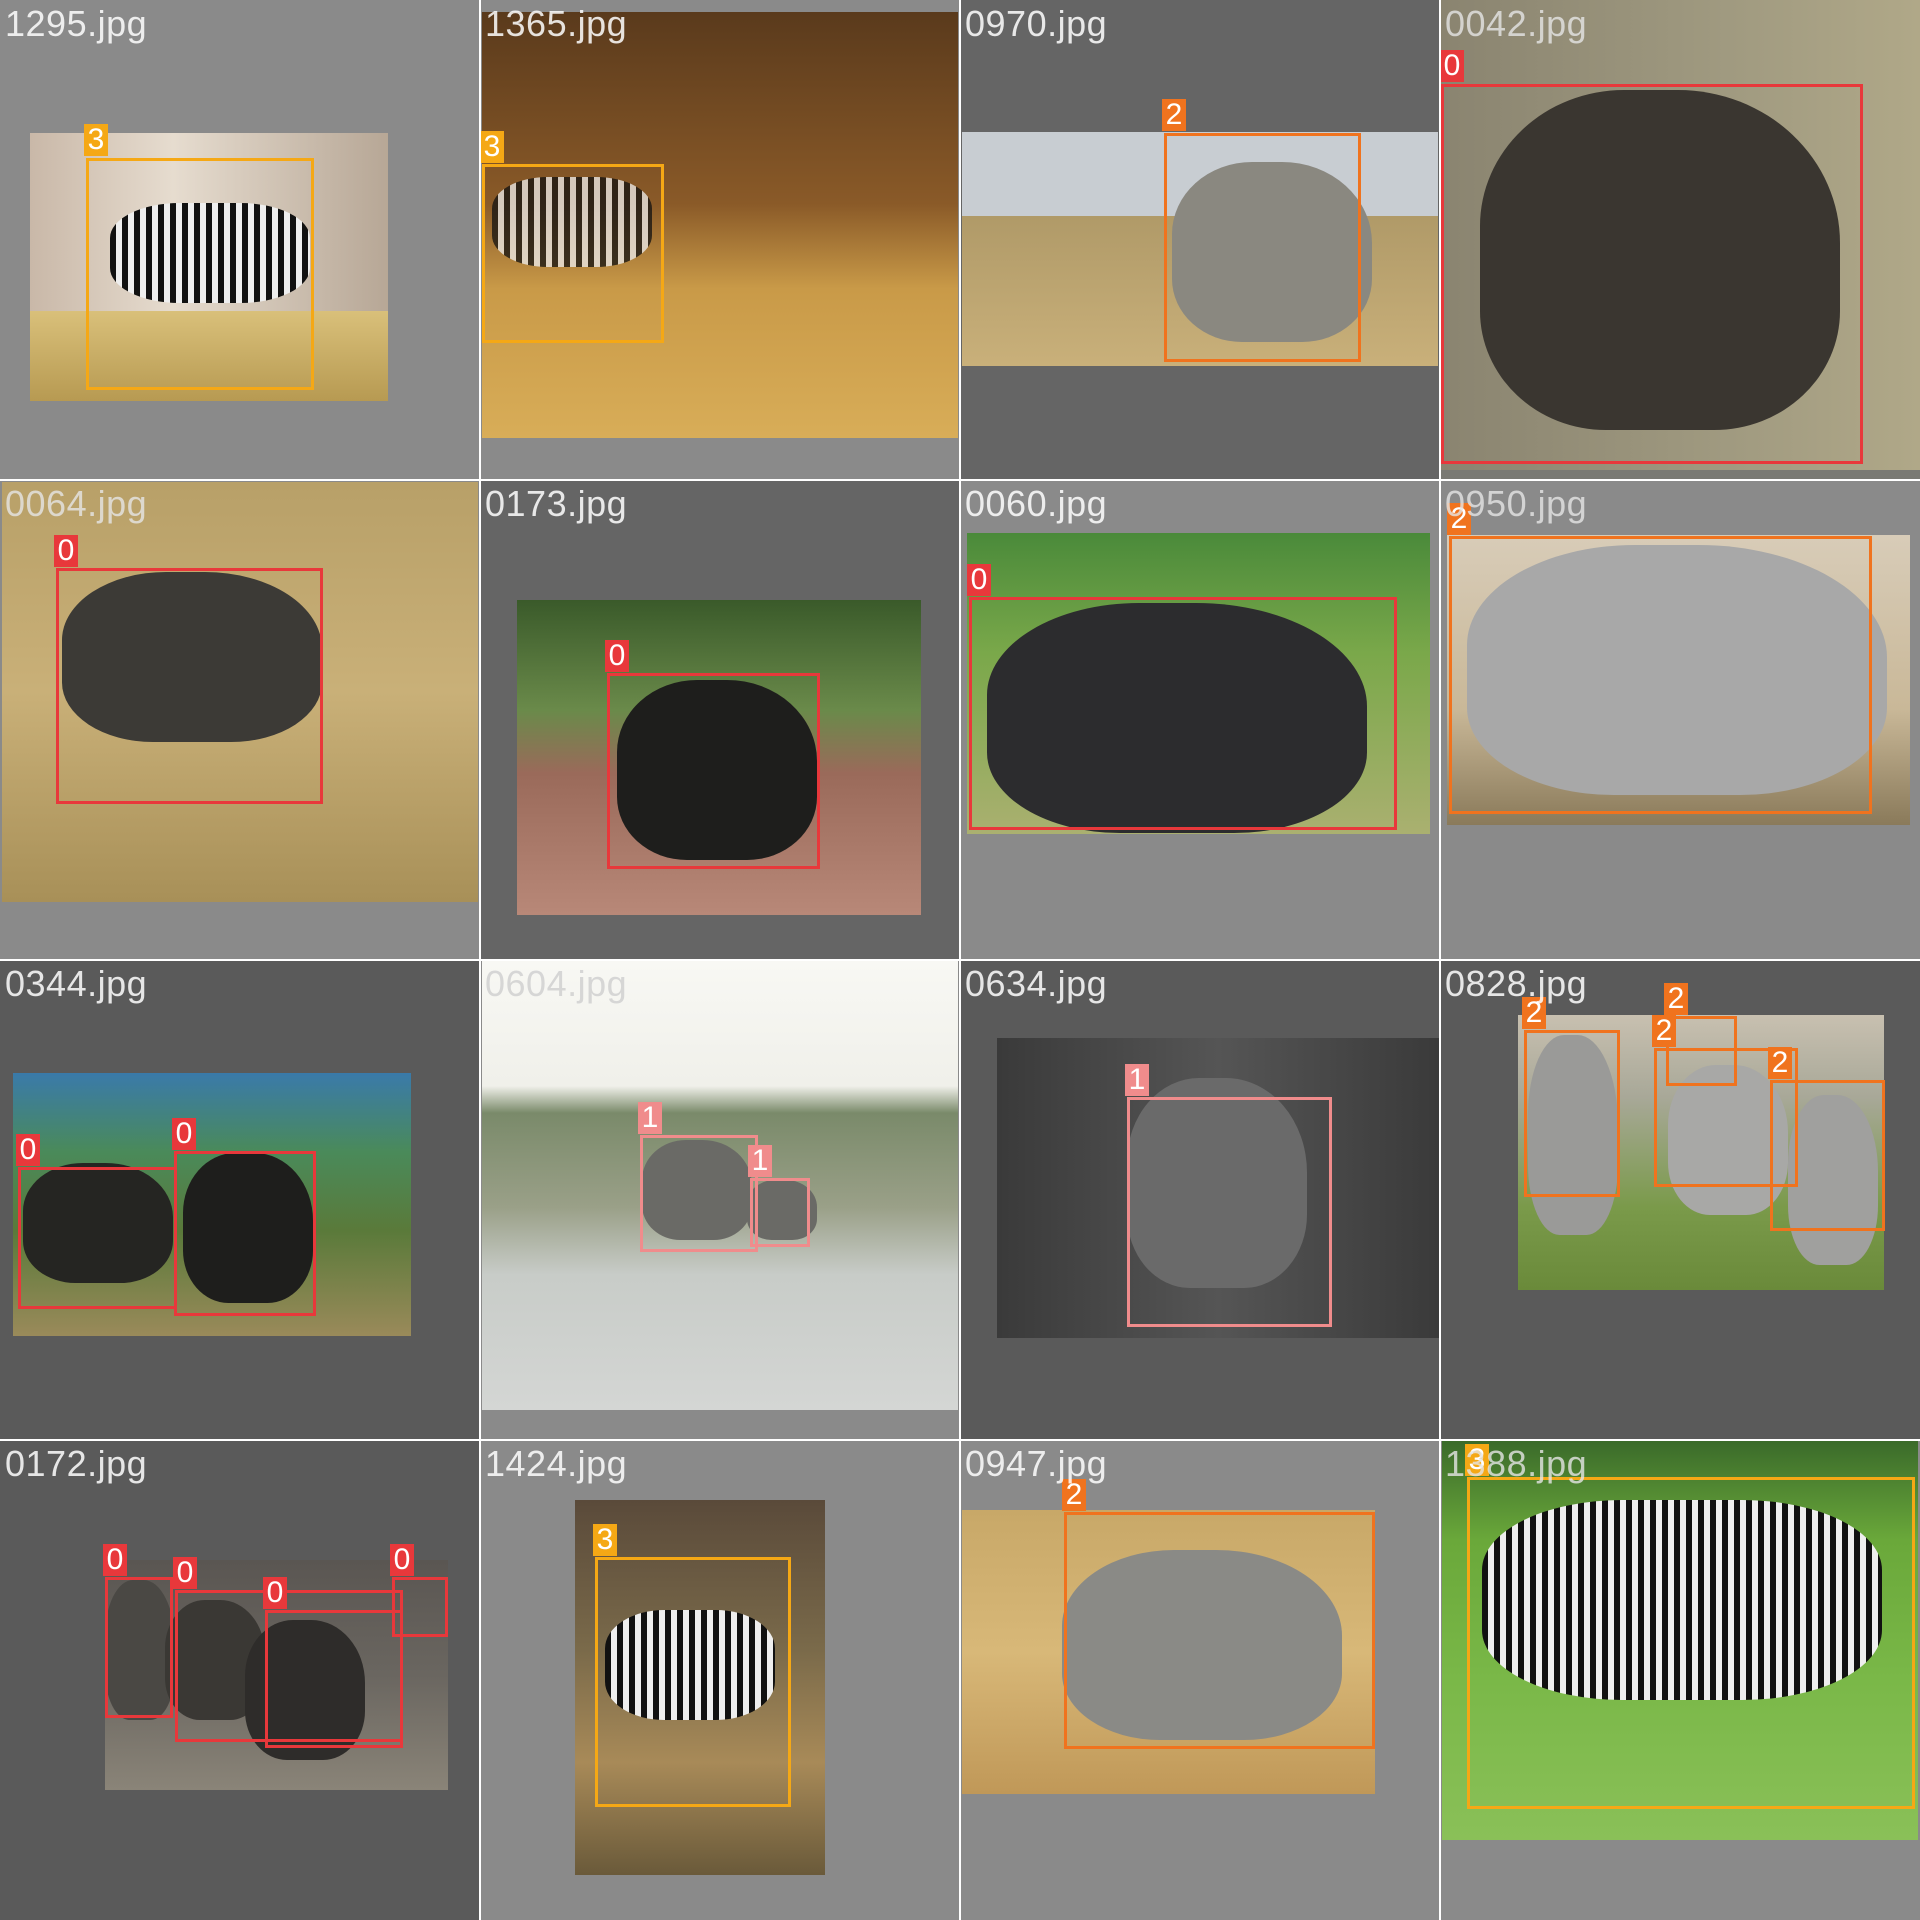 The width and height of the screenshot is (1920, 1920). I want to click on tile-1388: 3 1388.jpg, so click(1680, 1680).